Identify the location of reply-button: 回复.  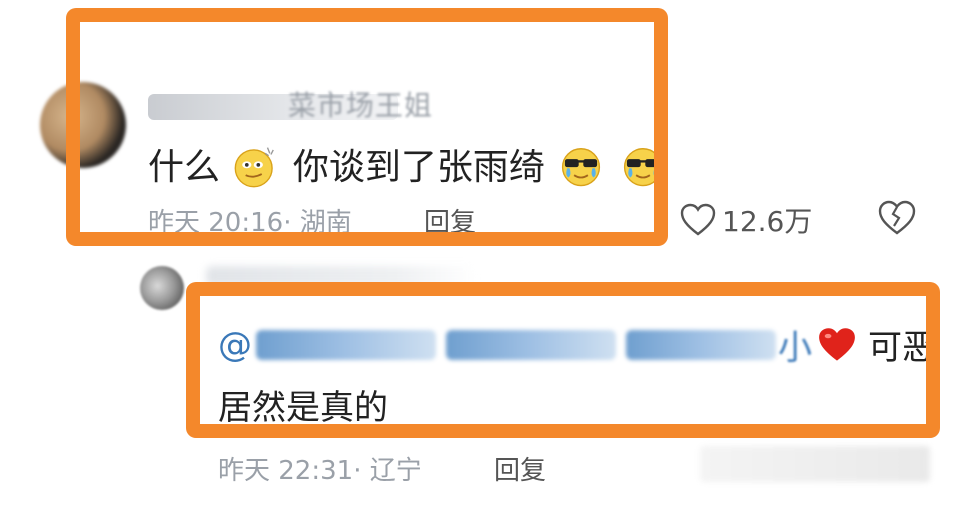
(520, 468).